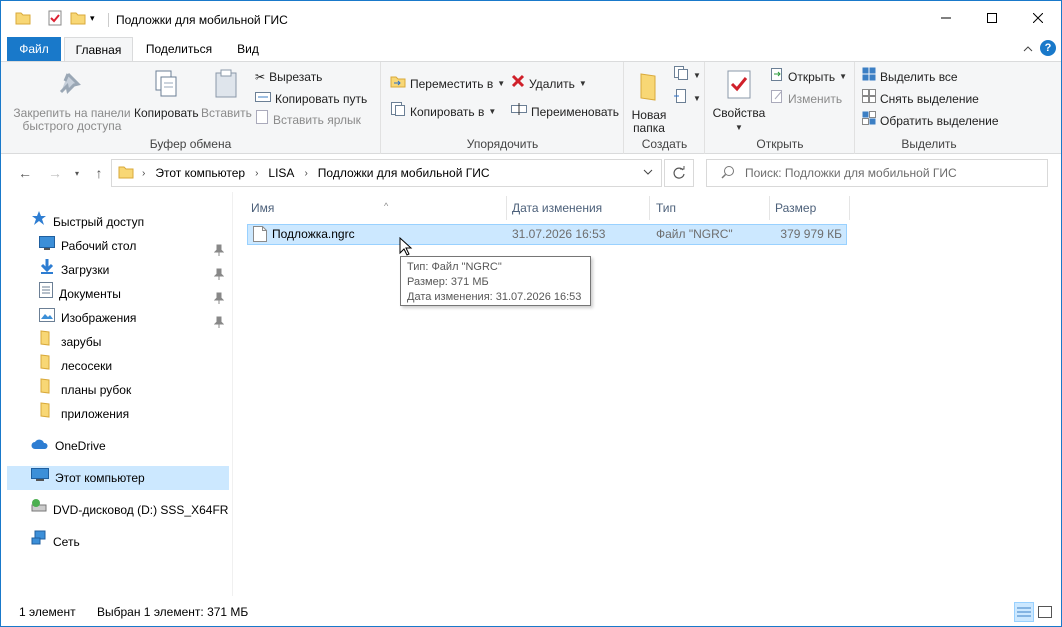 The width and height of the screenshot is (1062, 627). What do you see at coordinates (99, 222) in the screenshot?
I see `nav-quick-access-label: Быстрый доступ` at bounding box center [99, 222].